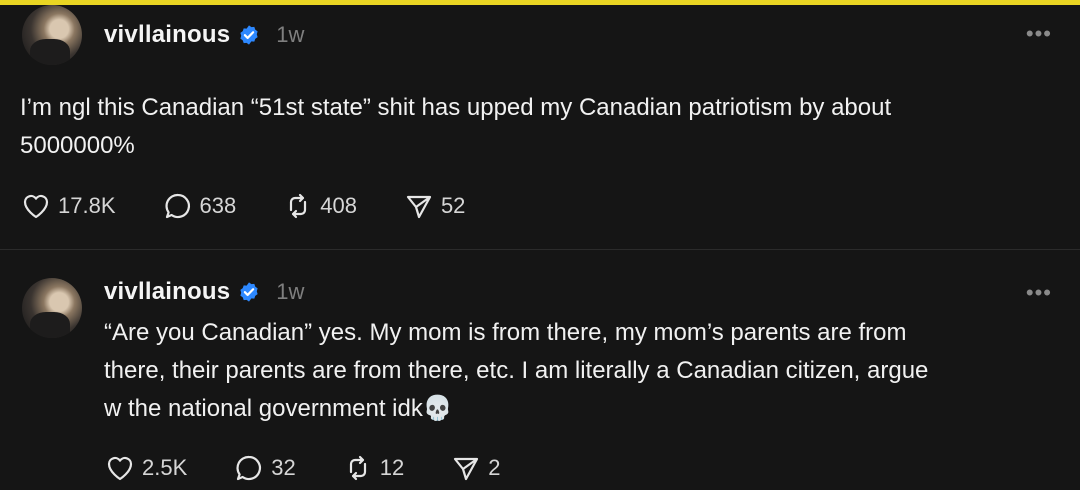 The height and width of the screenshot is (490, 1080). Describe the element at coordinates (283, 467) in the screenshot. I see `comment-count: 32` at that location.